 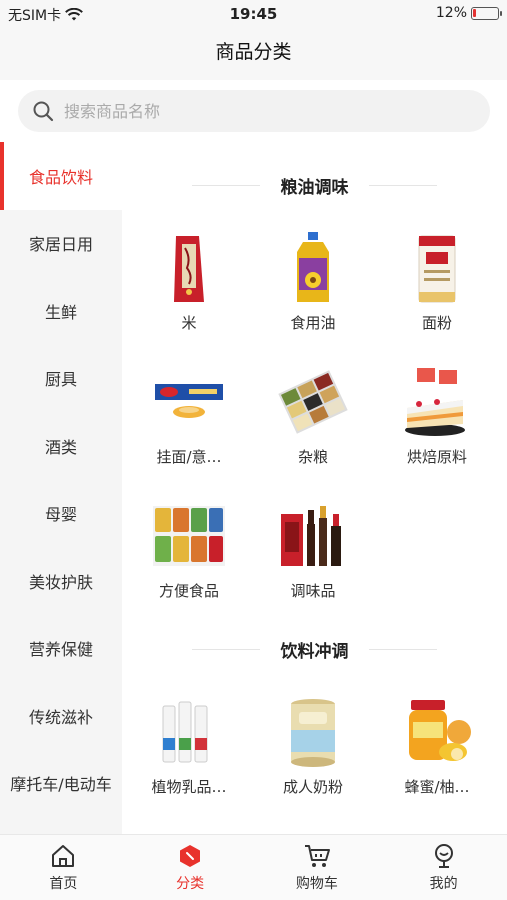 I want to click on tab-bar: 首页 分类 购物车 我的, so click(x=253, y=867).